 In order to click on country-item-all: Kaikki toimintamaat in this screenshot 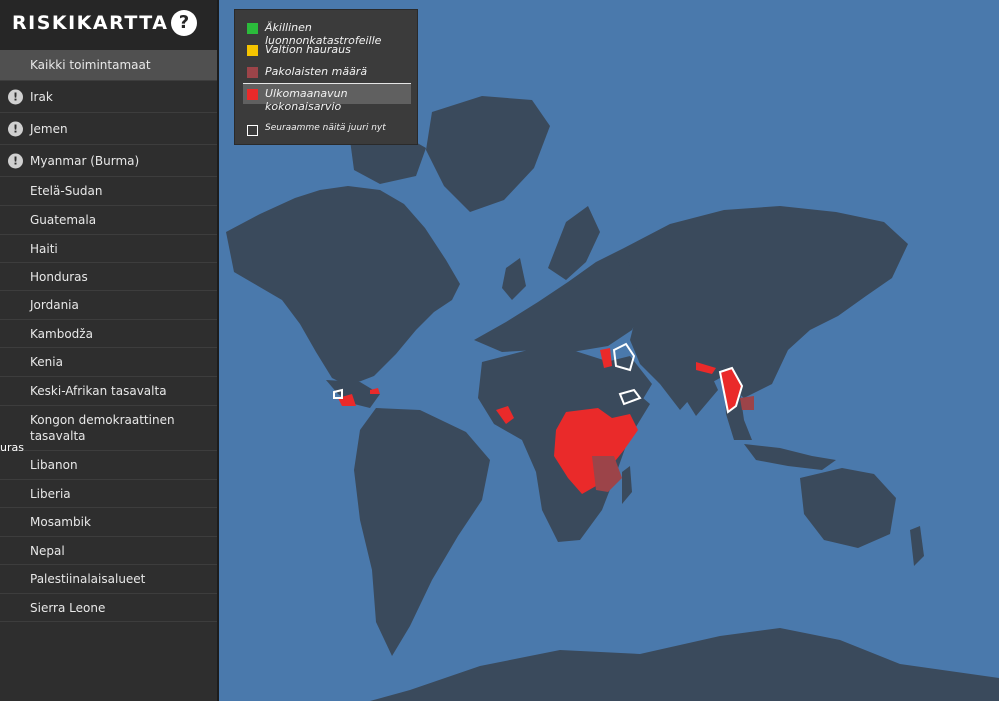, I will do `click(108, 65)`.